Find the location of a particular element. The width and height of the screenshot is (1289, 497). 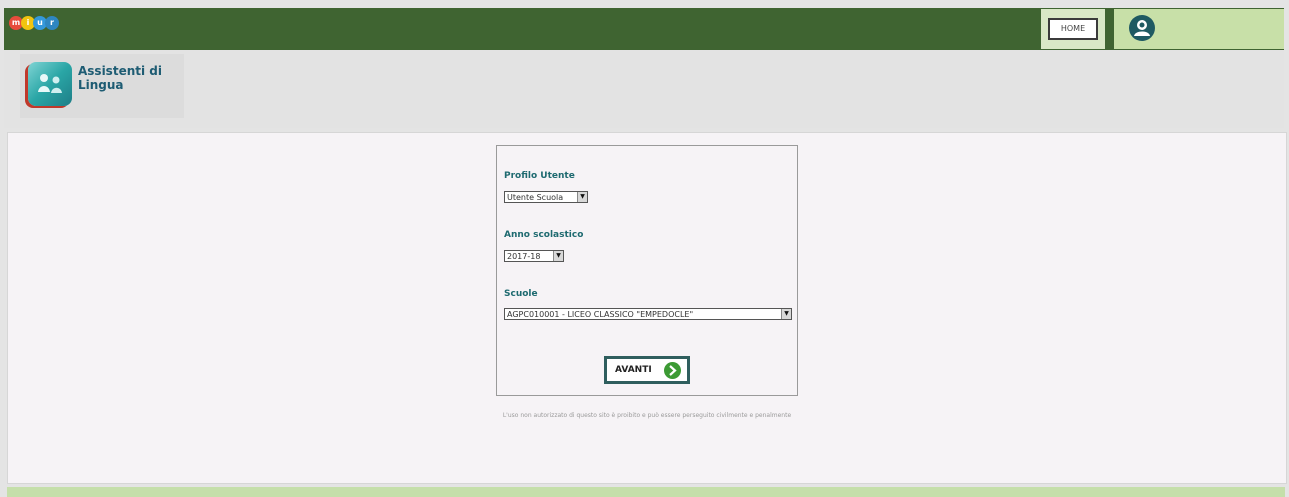

arrow-right-icon is located at coordinates (672, 370).